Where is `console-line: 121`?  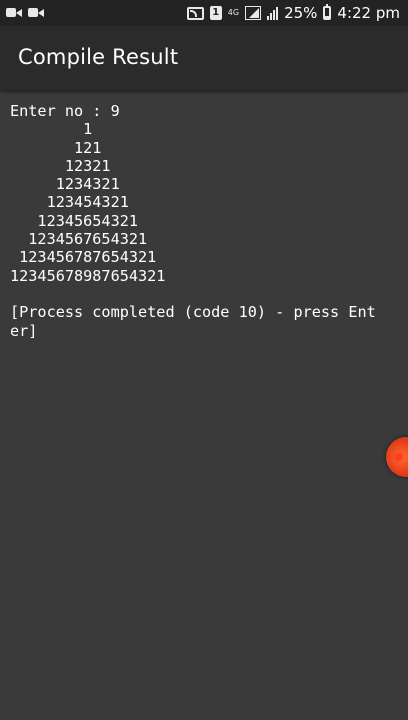
console-line: 121 is located at coordinates (56, 147).